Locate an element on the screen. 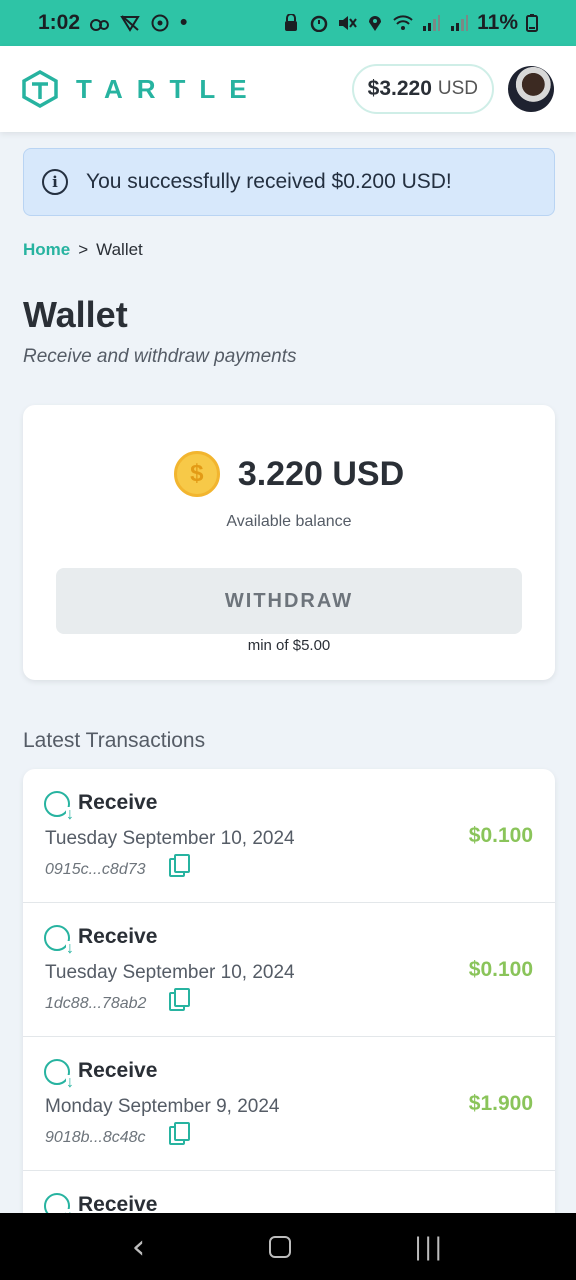 Image resolution: width=576 pixels, height=1280 pixels. system-nav-bar: ‹ ||| is located at coordinates (288, 1246).